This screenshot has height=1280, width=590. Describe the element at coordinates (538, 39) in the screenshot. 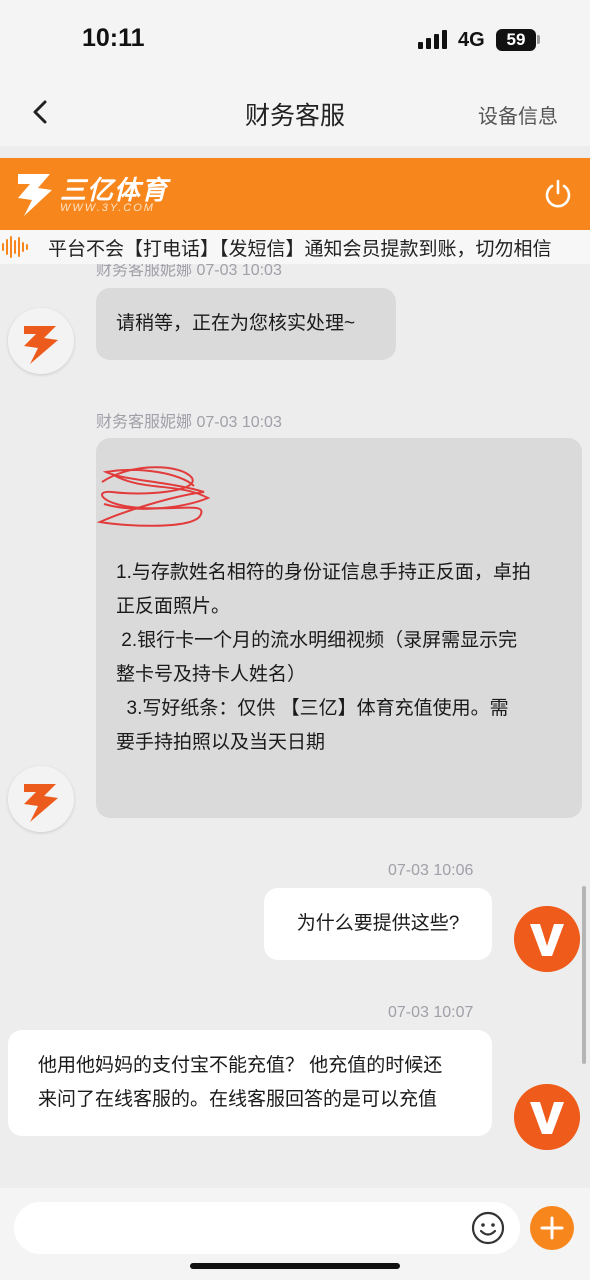

I see `battery-cap` at that location.